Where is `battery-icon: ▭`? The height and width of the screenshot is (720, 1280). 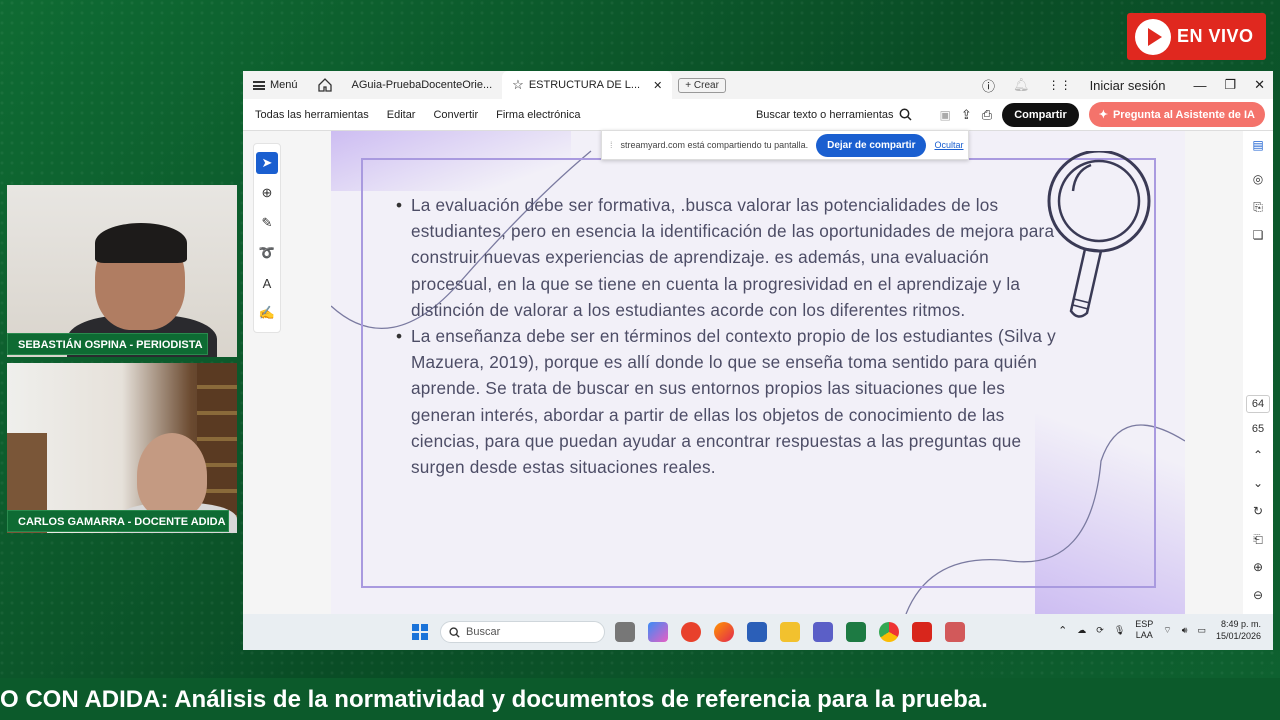 battery-icon: ▭ is located at coordinates (1201, 630).